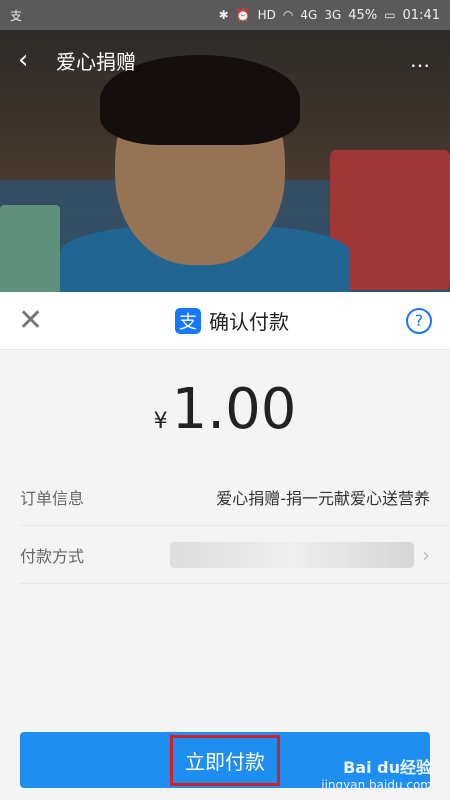 The width and height of the screenshot is (450, 800). I want to click on order-info-row: 订单信息 爱心捐赠-捐一元献爱心送营养, so click(235, 497).